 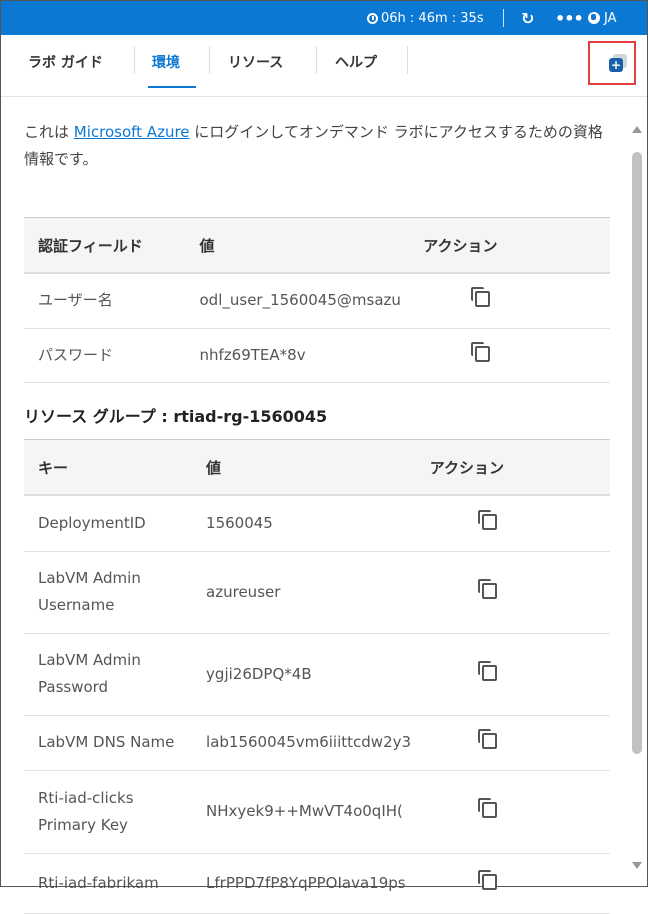 I want to click on table-row: LabVM Admin Password ygji26DPQ*4B, so click(x=317, y=674).